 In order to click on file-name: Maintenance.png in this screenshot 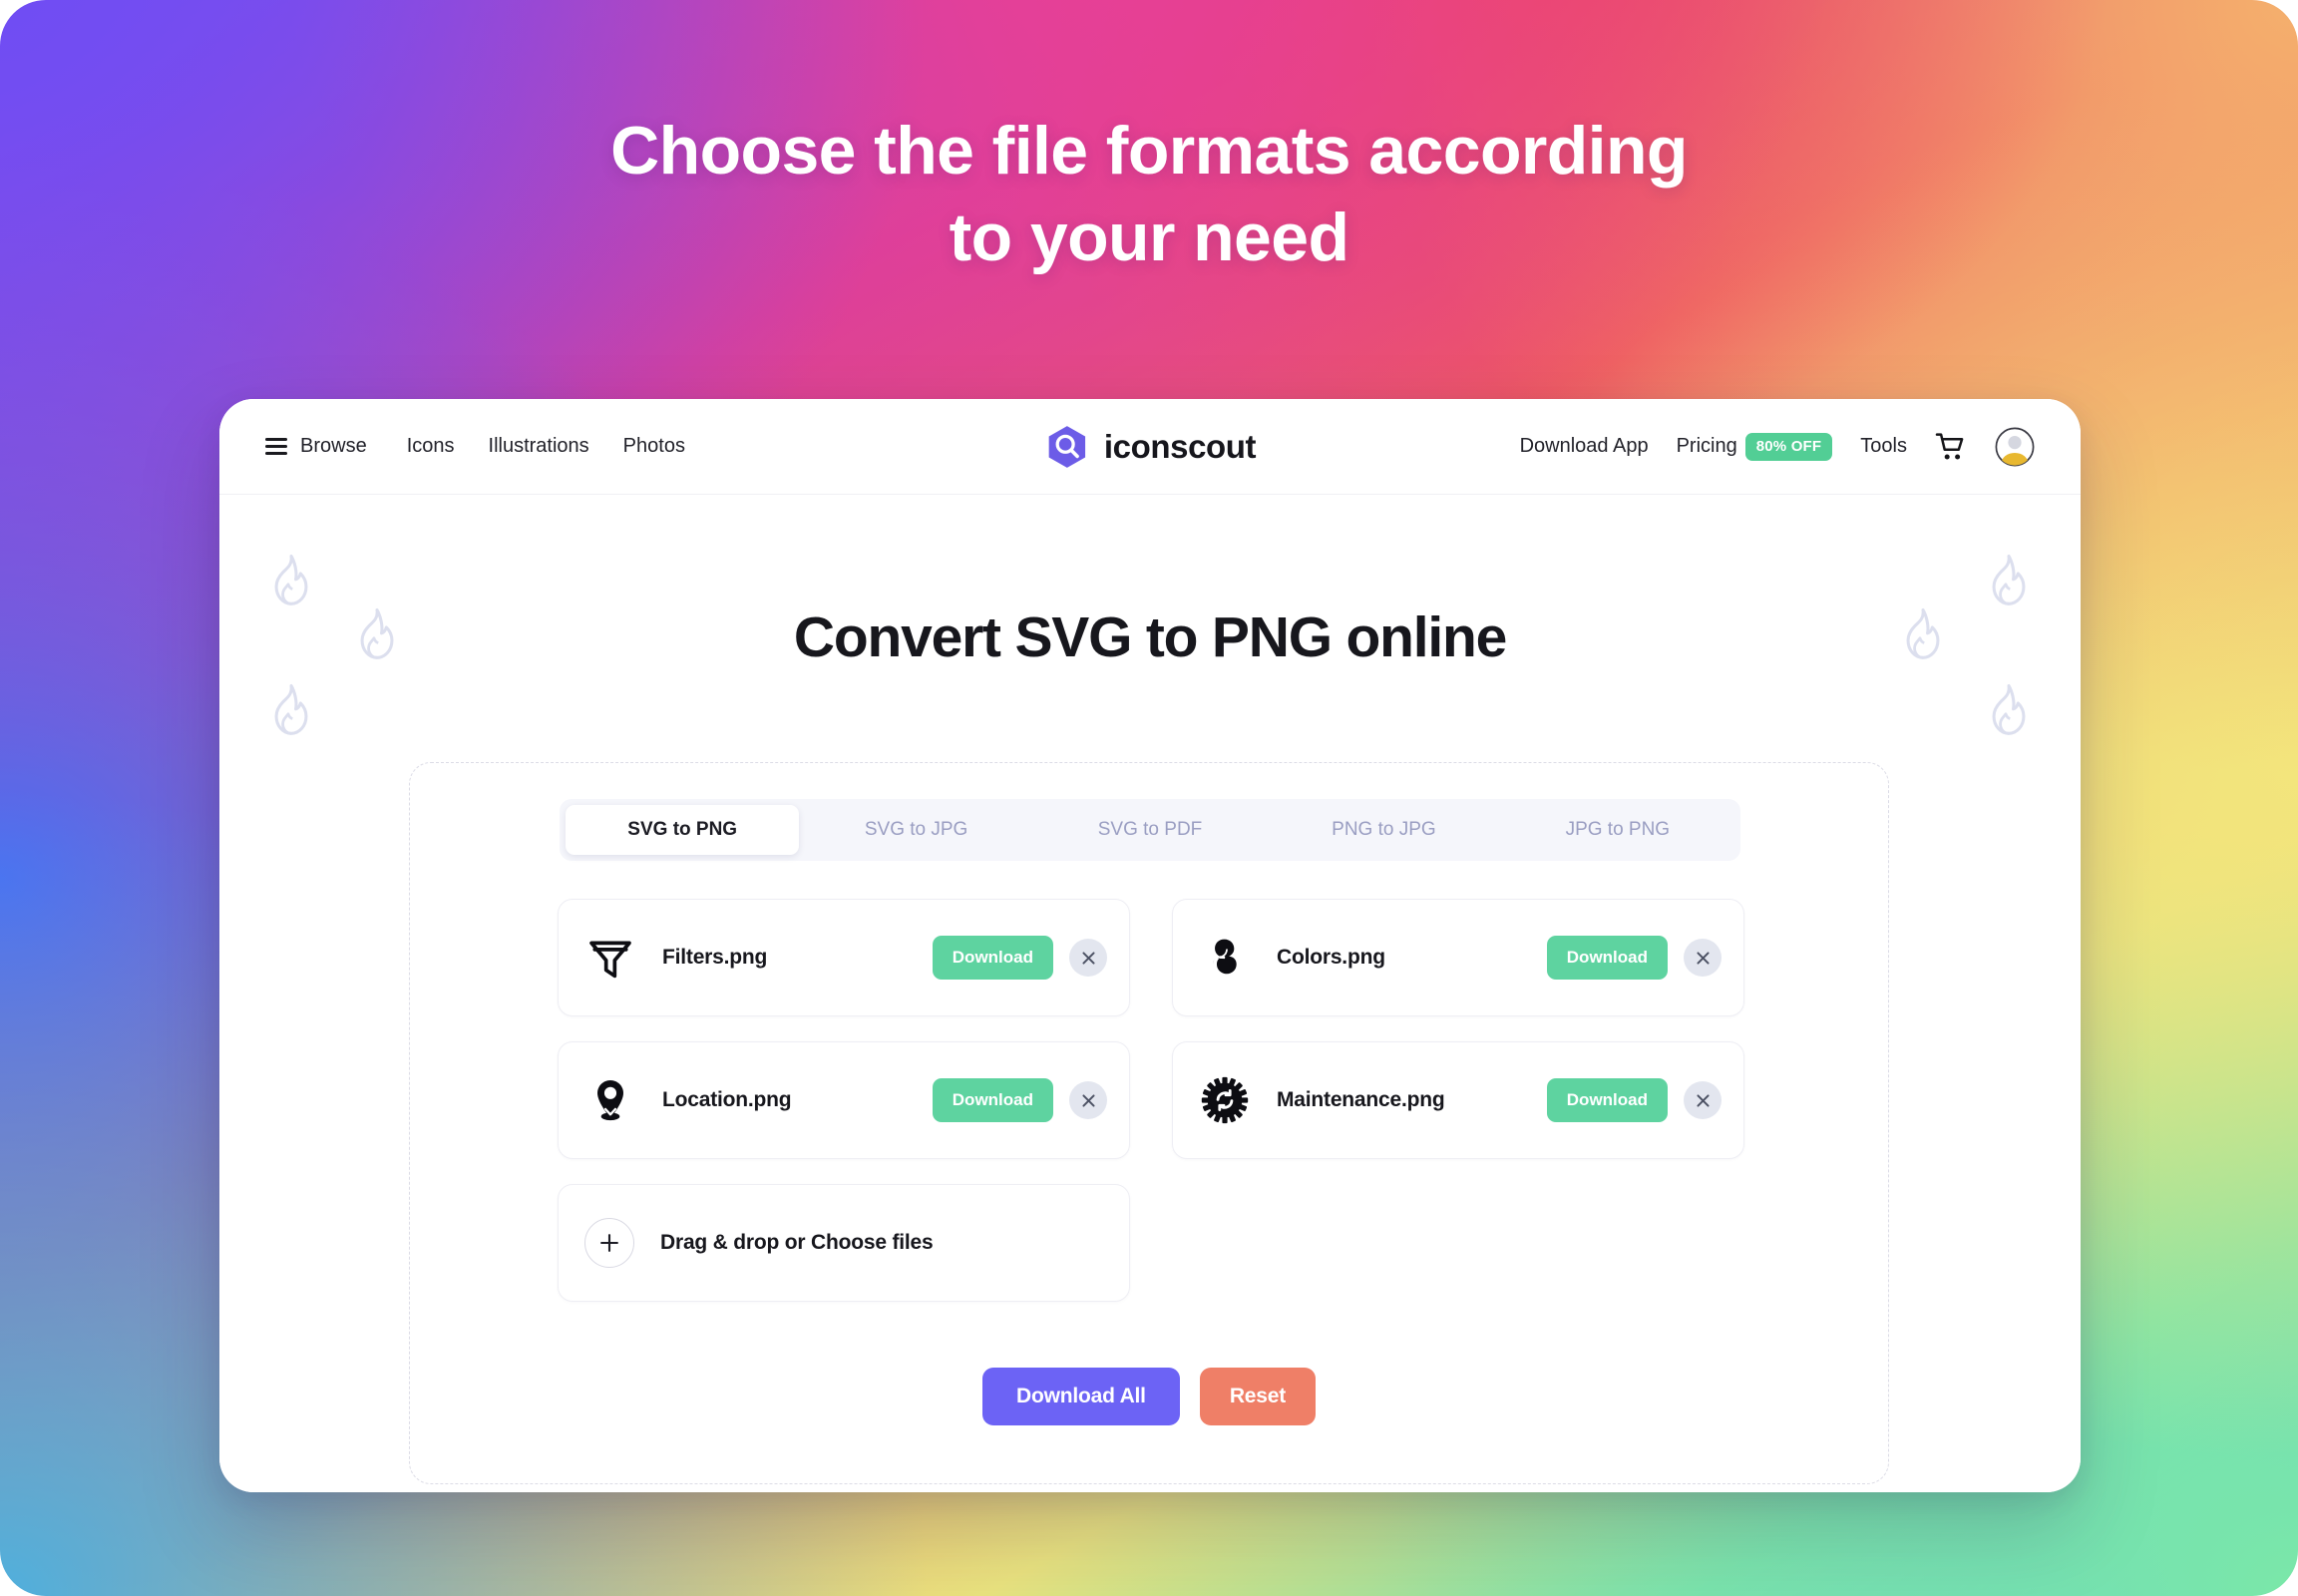, I will do `click(1361, 1099)`.